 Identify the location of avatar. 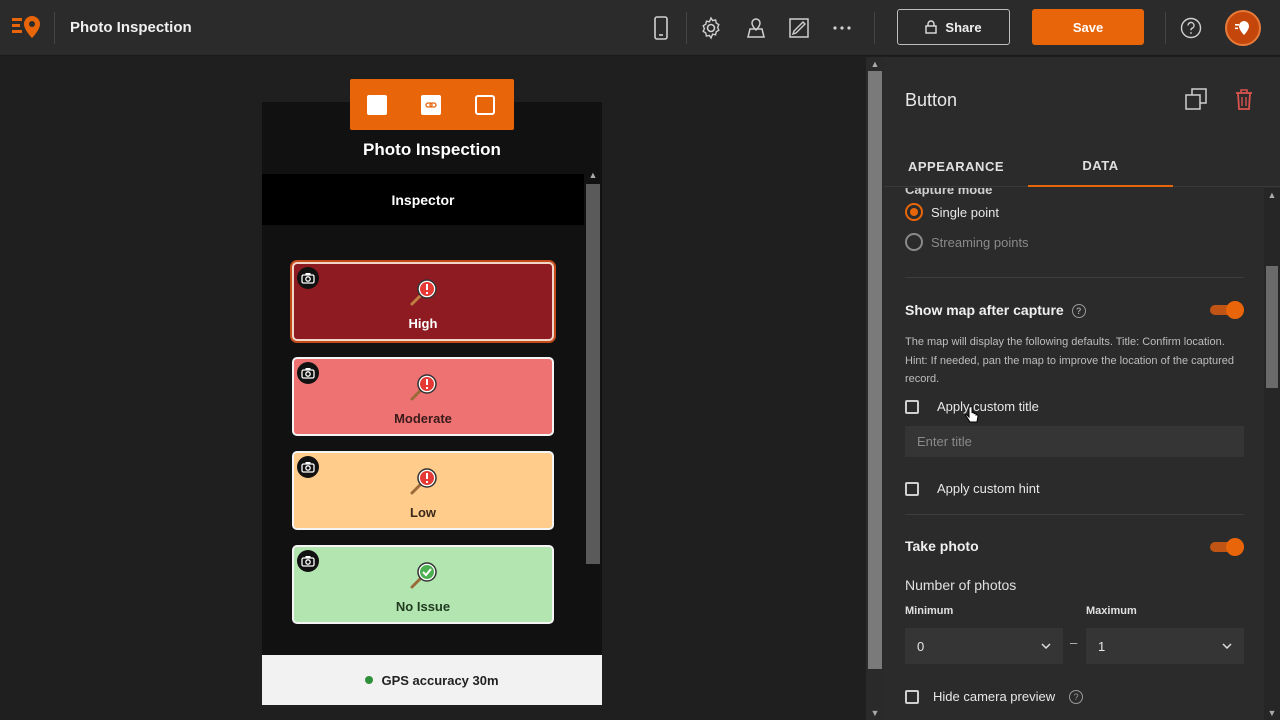
(1243, 28).